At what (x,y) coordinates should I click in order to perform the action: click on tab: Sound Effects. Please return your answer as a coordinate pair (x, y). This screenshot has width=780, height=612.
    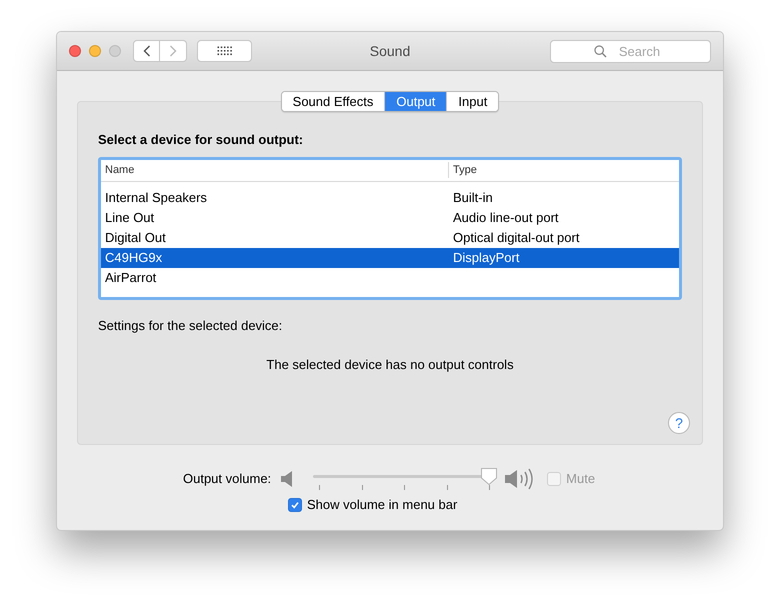
    Looking at the image, I should click on (333, 101).